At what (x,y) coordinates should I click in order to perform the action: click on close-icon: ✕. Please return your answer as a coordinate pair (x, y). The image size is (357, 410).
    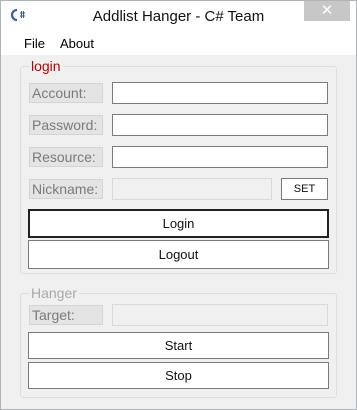
    Looking at the image, I should click on (327, 10).